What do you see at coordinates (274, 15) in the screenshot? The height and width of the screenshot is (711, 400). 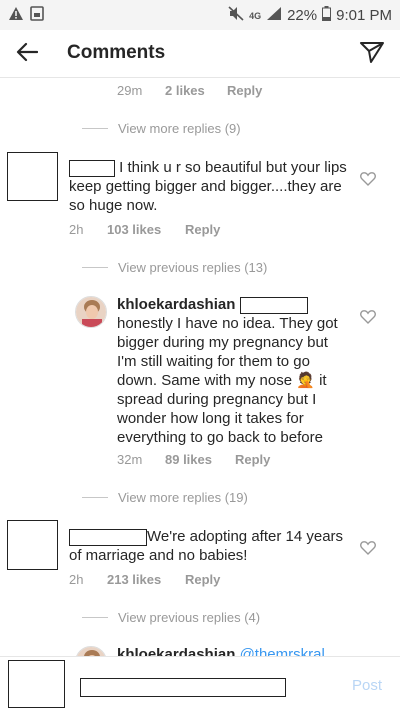 I see `signal-icon` at bounding box center [274, 15].